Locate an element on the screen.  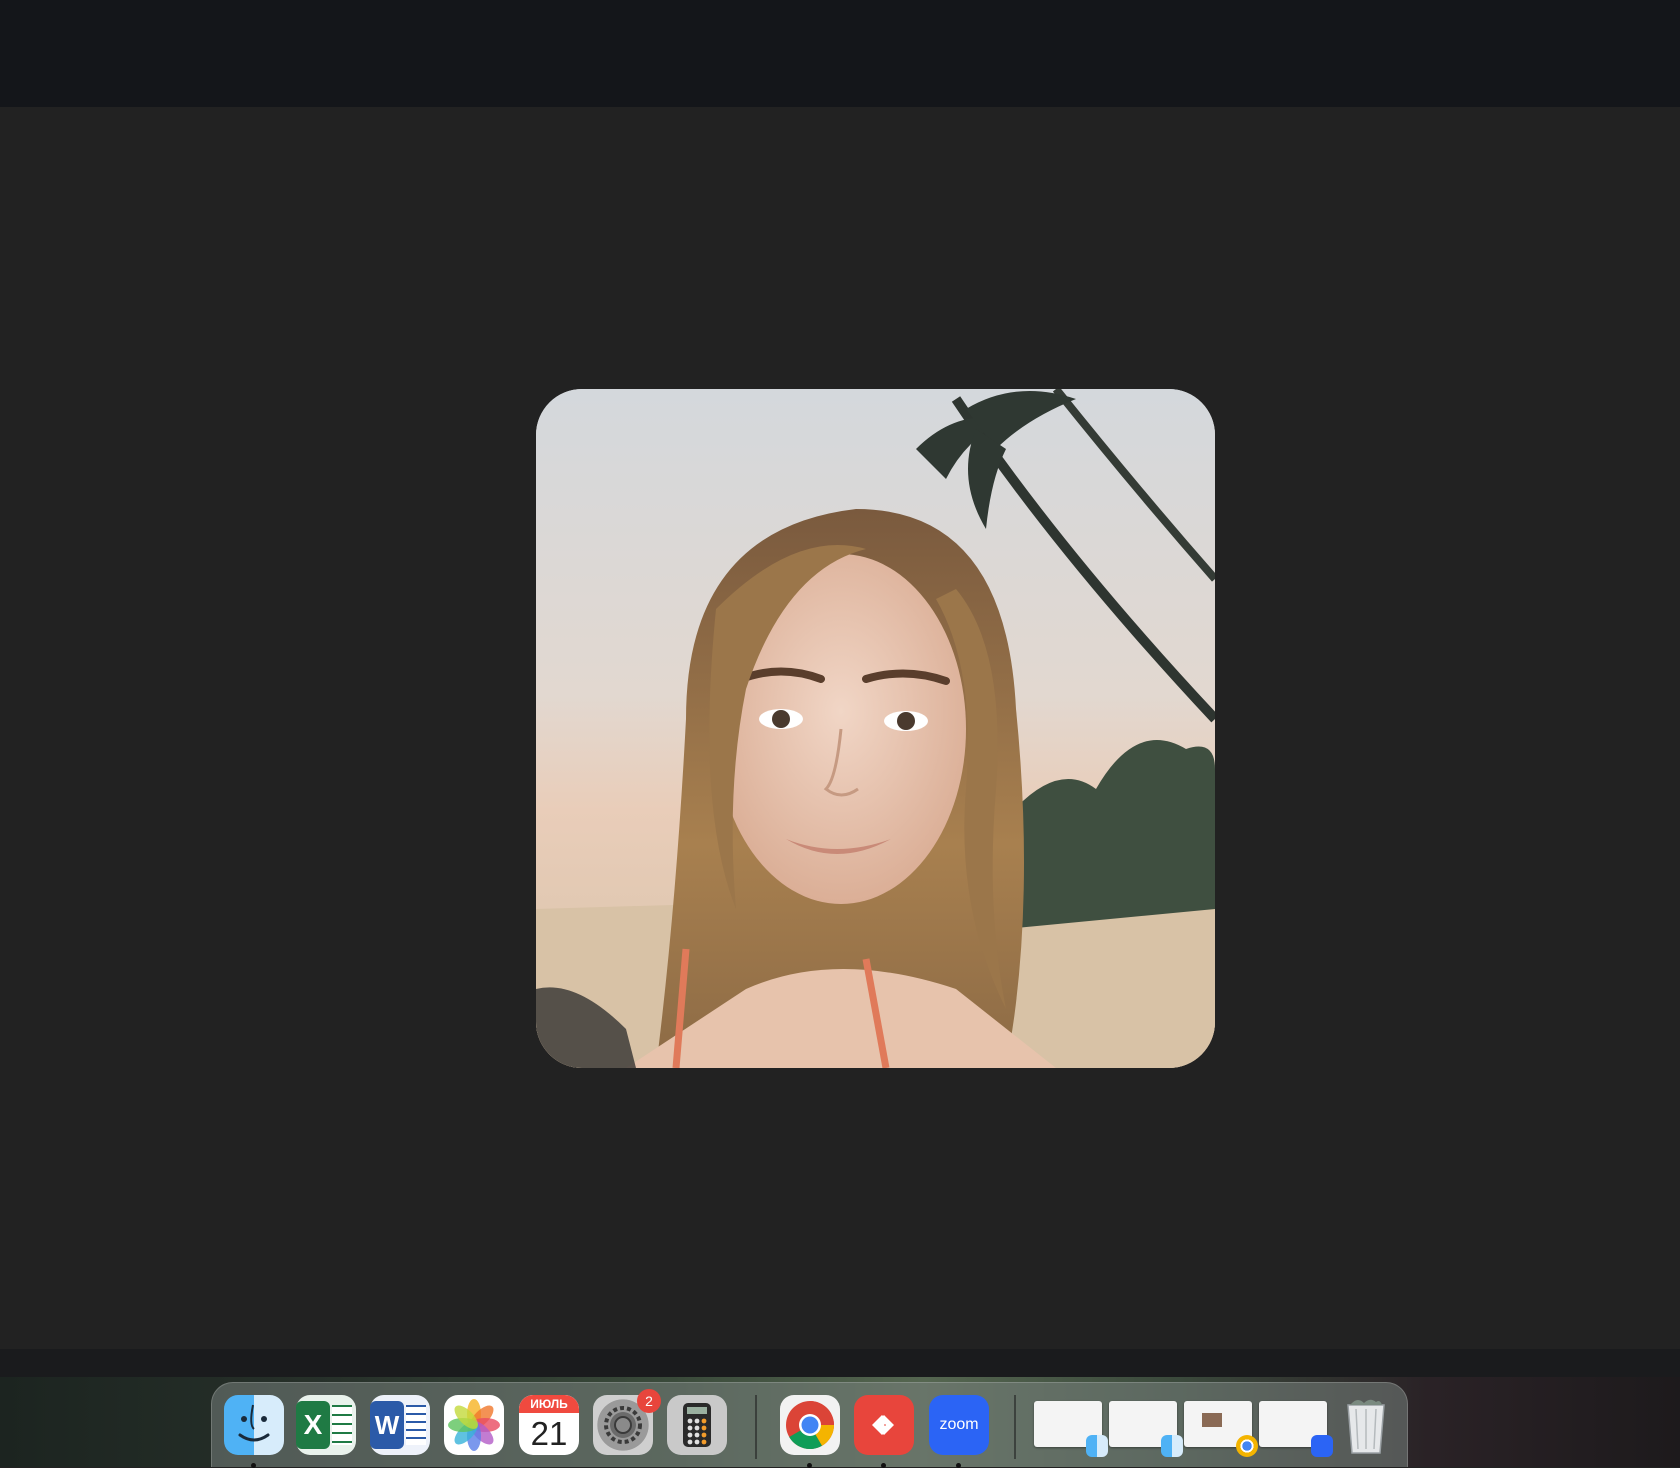
zoom-icon: zoom is located at coordinates (959, 1425).